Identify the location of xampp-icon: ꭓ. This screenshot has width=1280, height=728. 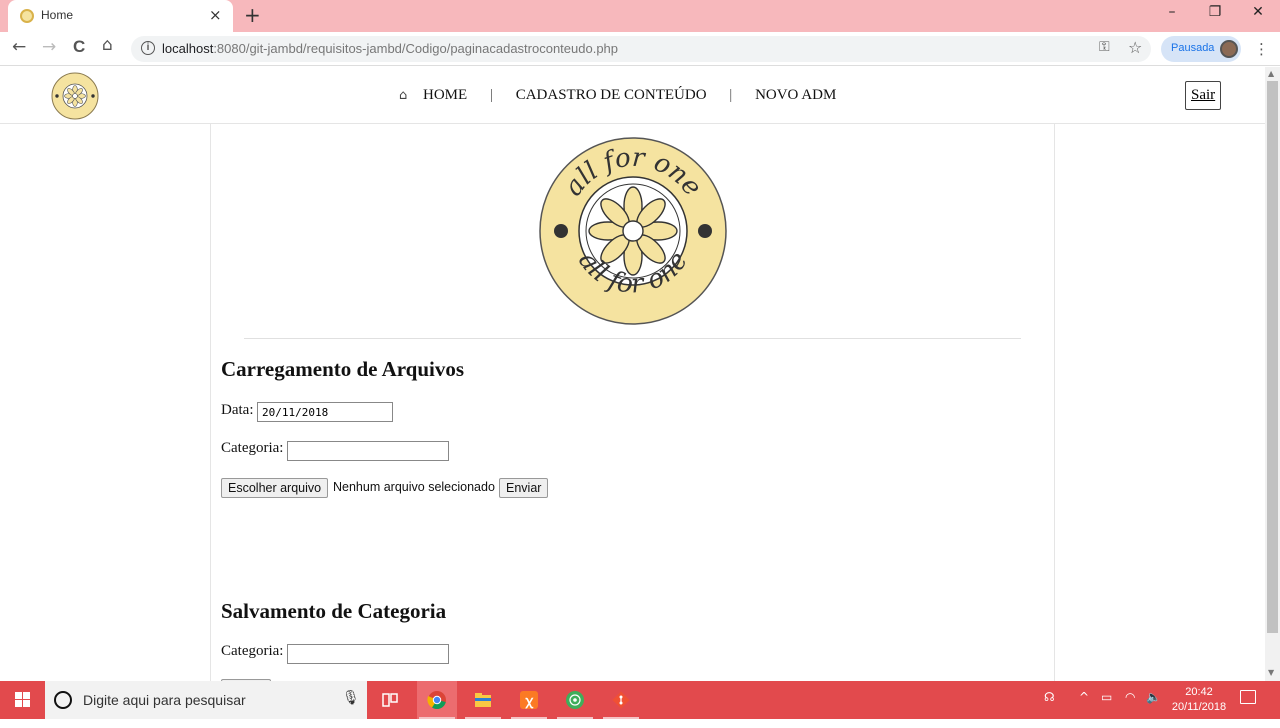
(529, 700).